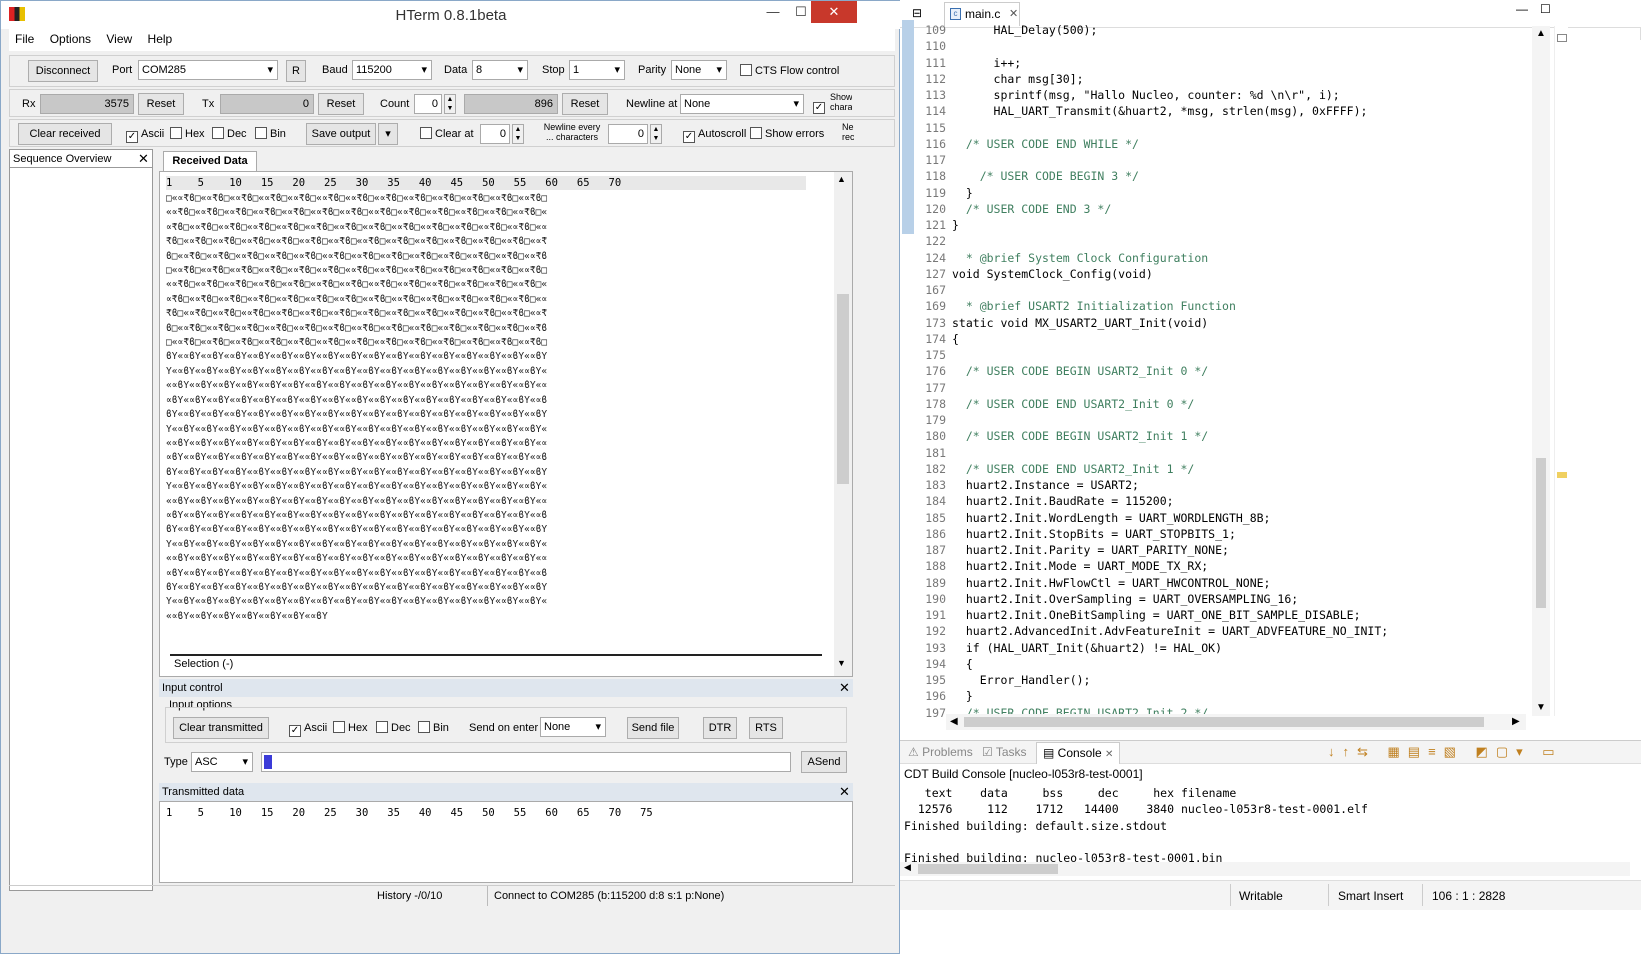  What do you see at coordinates (145, 135) in the screenshot?
I see `ascii-checkbox: ✓ Ascii` at bounding box center [145, 135].